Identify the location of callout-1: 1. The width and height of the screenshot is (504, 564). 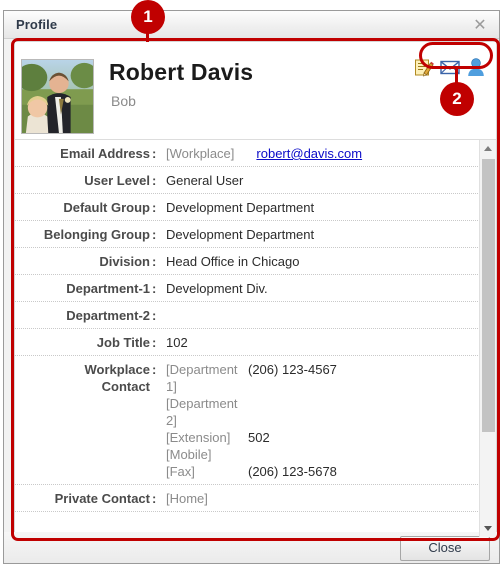
(148, 22).